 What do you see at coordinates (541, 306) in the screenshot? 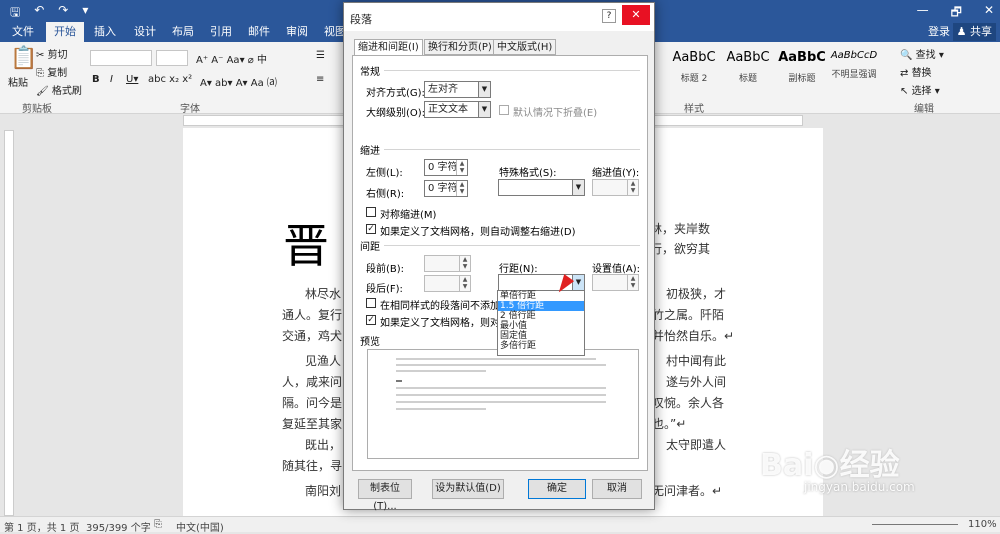
I see `line-spacing-option: 1.5 倍行距` at bounding box center [541, 306].